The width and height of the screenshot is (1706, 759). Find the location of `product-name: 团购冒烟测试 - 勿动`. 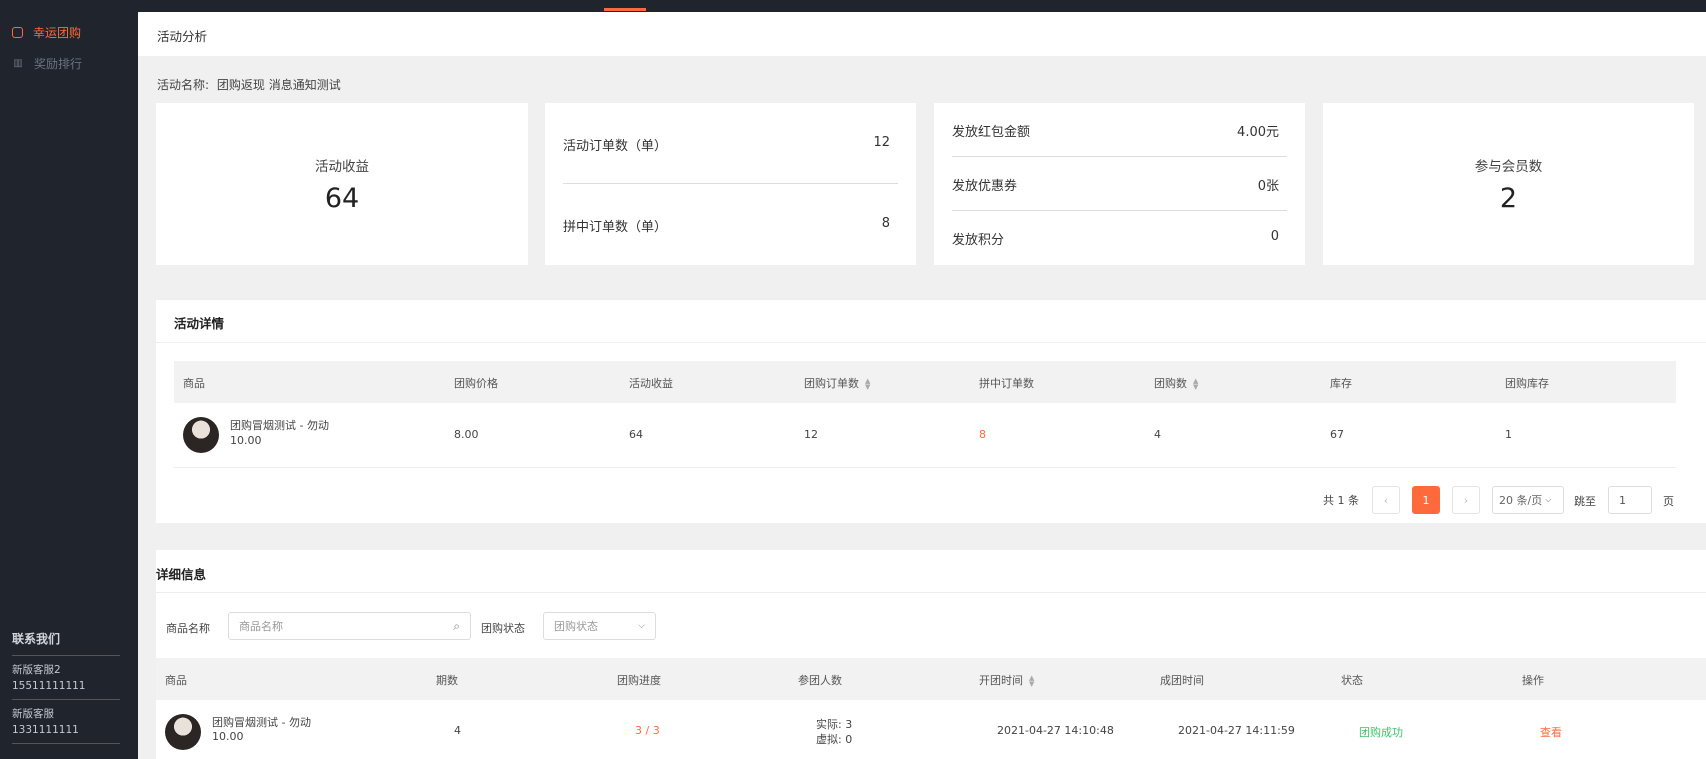

product-name: 团购冒烟测试 - 勿动 is located at coordinates (261, 722).